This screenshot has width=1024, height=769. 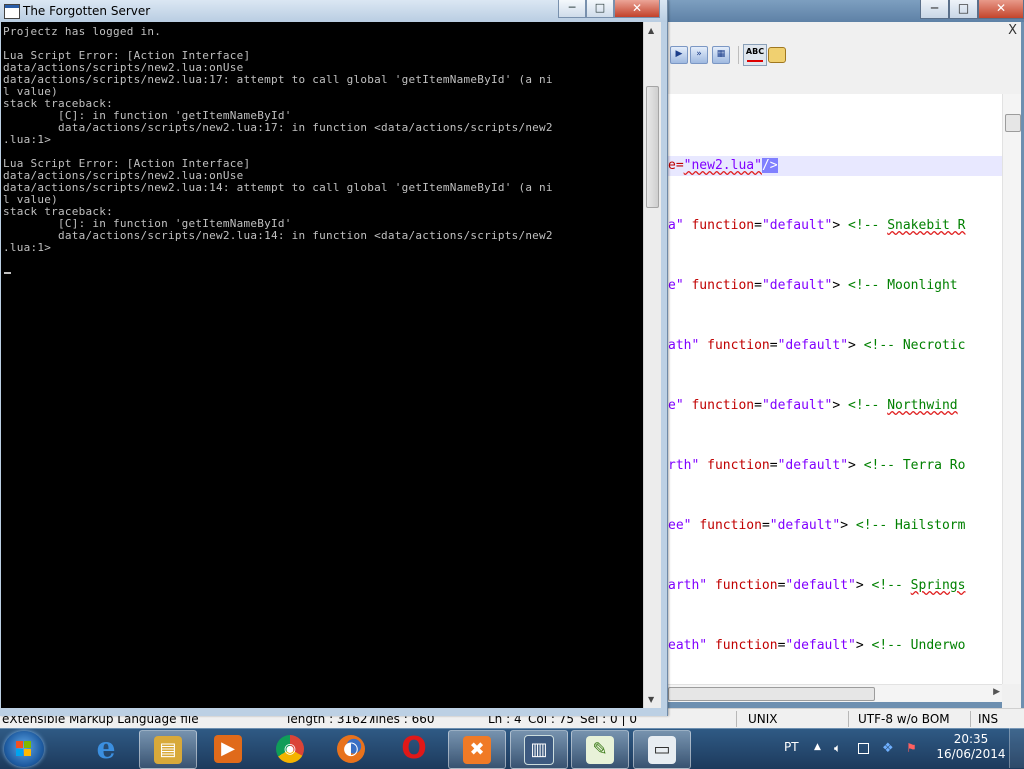 What do you see at coordinates (777, 55) in the screenshot?
I see `plugin-icon` at bounding box center [777, 55].